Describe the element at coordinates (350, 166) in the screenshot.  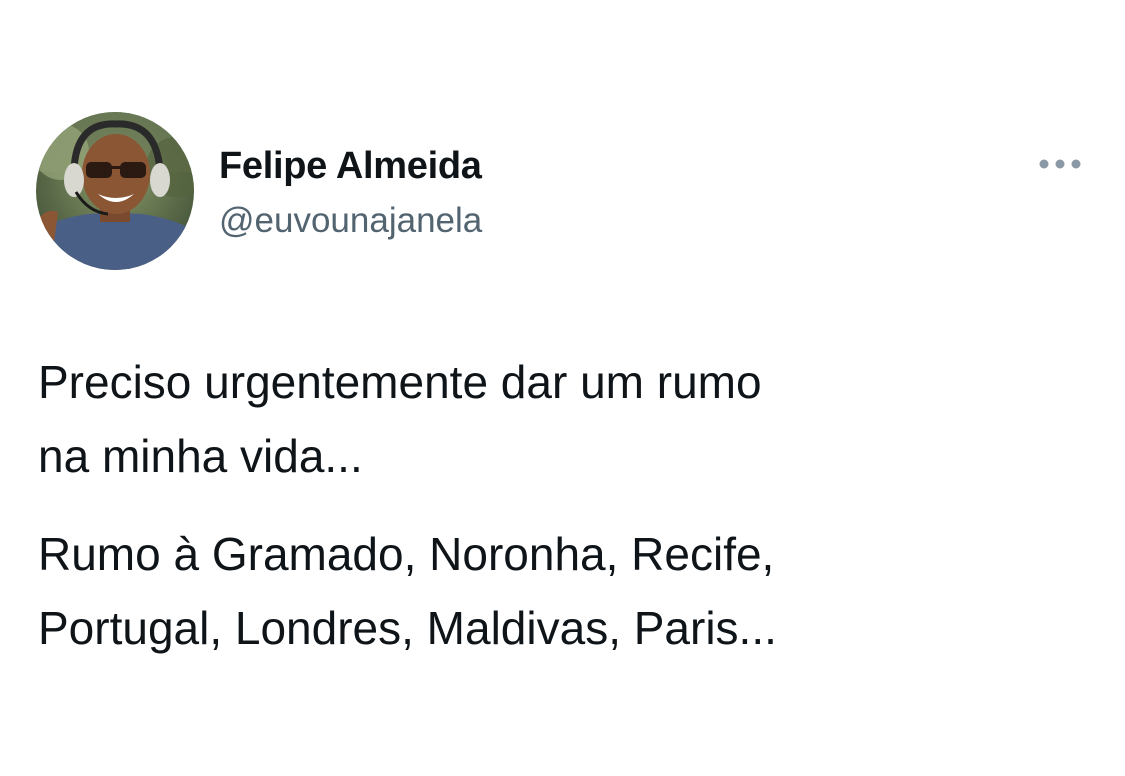
I see `author-display-name: Felipe Almeida` at that location.